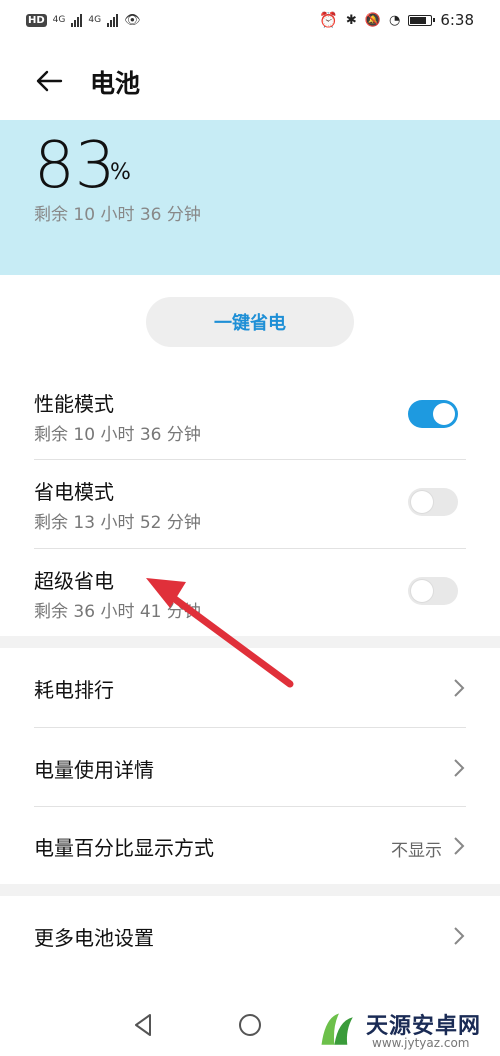 Image resolution: width=500 pixels, height=1056 pixels. I want to click on mode-subtitle: 剩余 36 小时 41 分钟, so click(117, 612).